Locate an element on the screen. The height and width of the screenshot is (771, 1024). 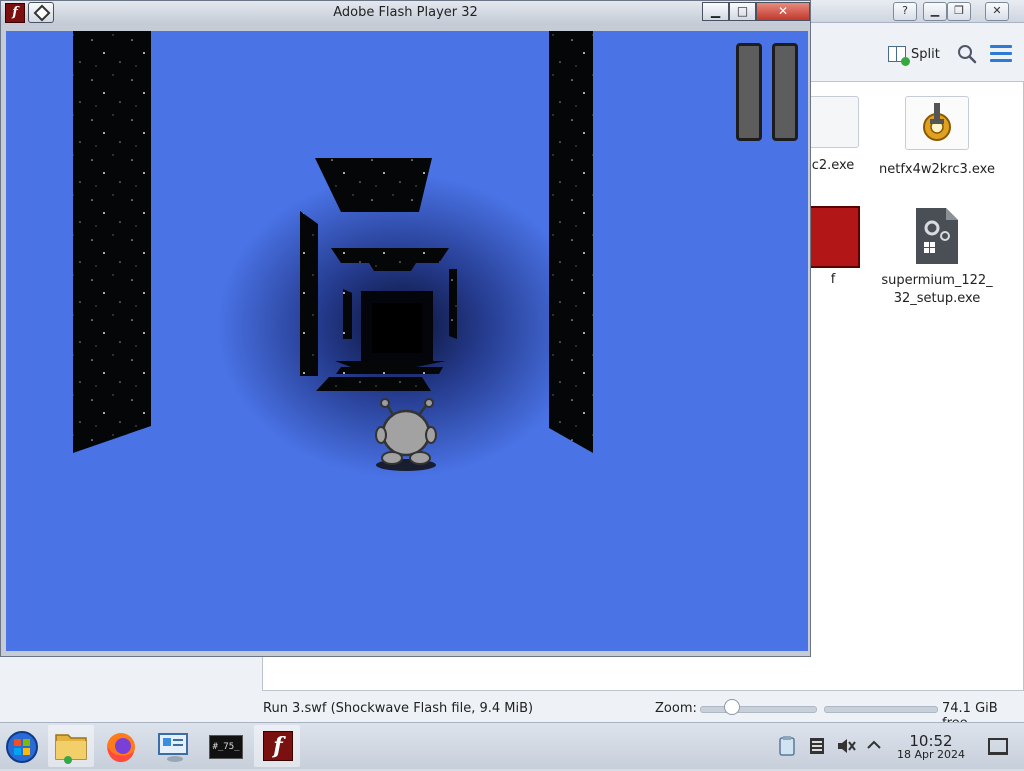
terminal-icon: #_75_ is located at coordinates (226, 747).